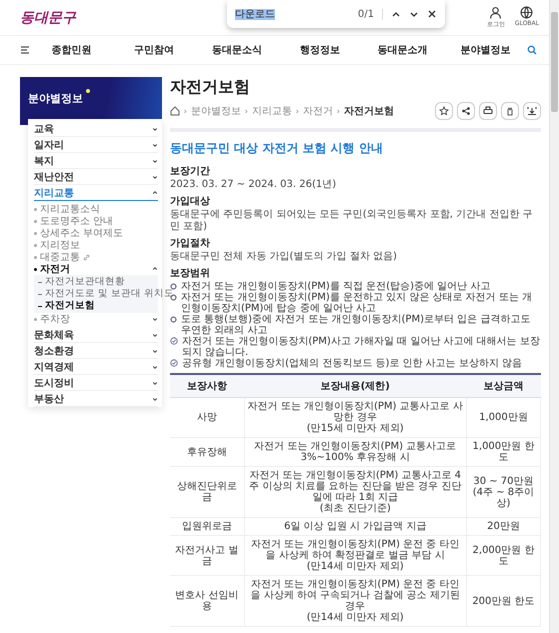  What do you see at coordinates (96, 269) in the screenshot?
I see `submenu-item: 자전거` at bounding box center [96, 269].